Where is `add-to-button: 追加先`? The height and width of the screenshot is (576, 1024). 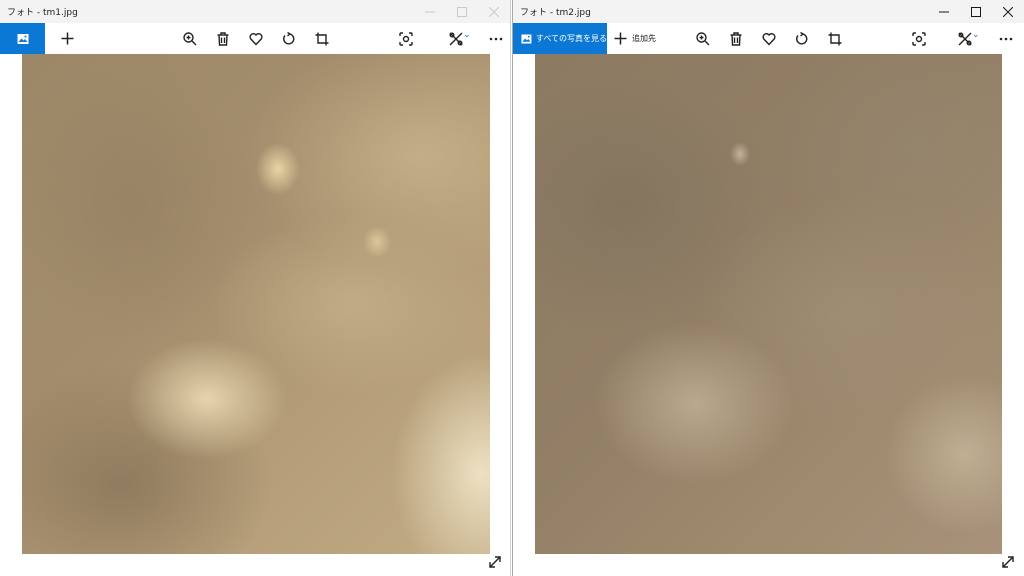 add-to-button: 追加先 is located at coordinates (635, 38).